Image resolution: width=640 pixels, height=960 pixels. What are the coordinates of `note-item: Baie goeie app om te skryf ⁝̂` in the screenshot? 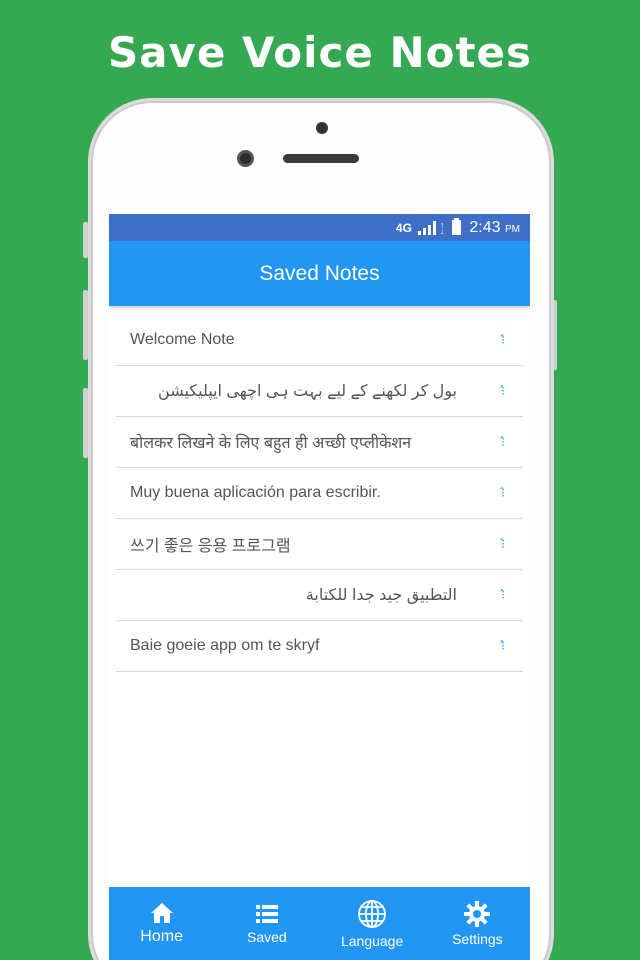 It's located at (319, 646).